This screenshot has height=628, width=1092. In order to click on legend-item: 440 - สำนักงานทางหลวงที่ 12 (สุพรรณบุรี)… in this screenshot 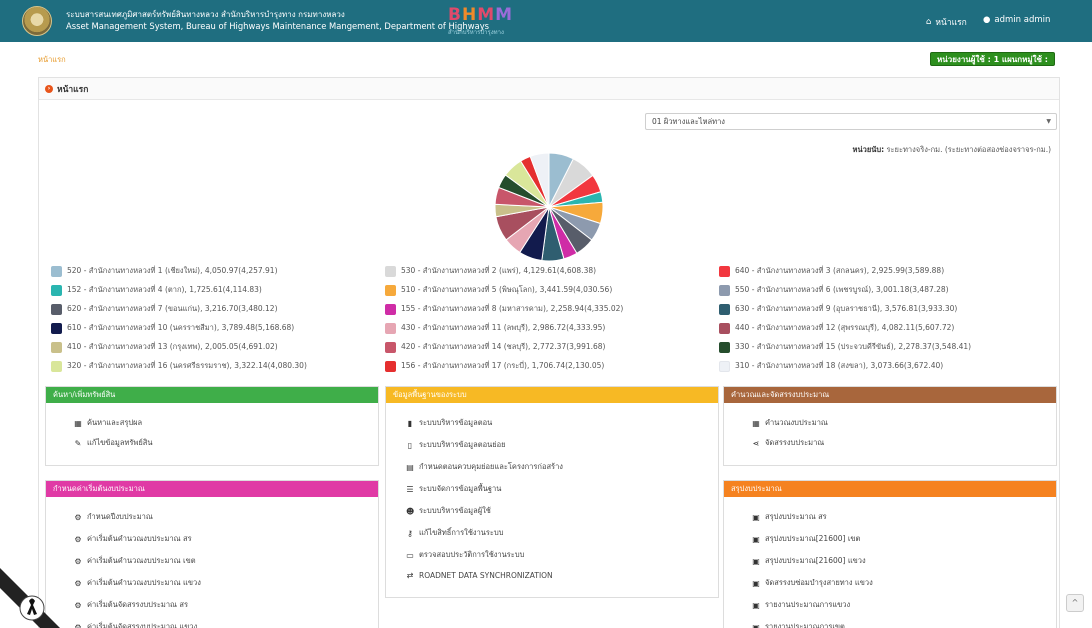, I will do `click(836, 328)`.